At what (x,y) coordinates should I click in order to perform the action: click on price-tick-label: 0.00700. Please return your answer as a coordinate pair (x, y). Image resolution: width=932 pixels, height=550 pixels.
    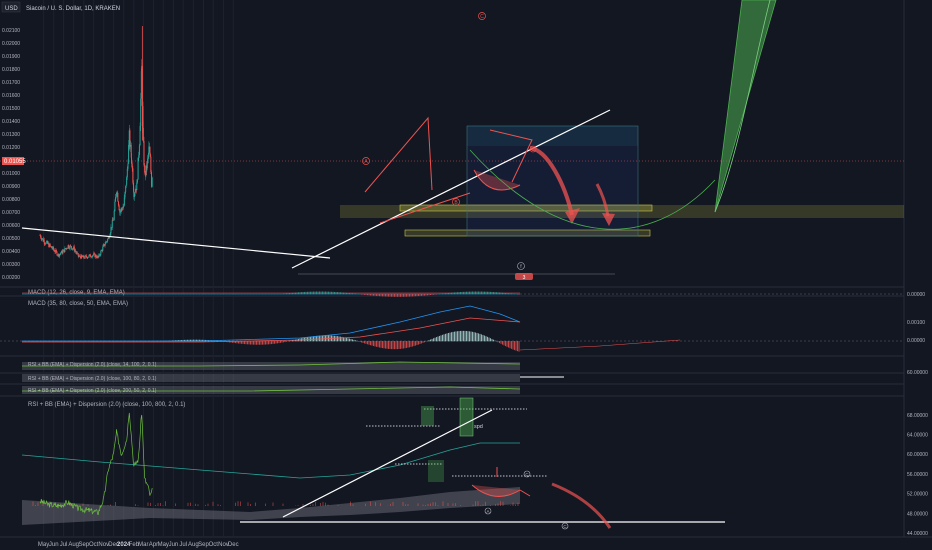
    Looking at the image, I should click on (11, 213).